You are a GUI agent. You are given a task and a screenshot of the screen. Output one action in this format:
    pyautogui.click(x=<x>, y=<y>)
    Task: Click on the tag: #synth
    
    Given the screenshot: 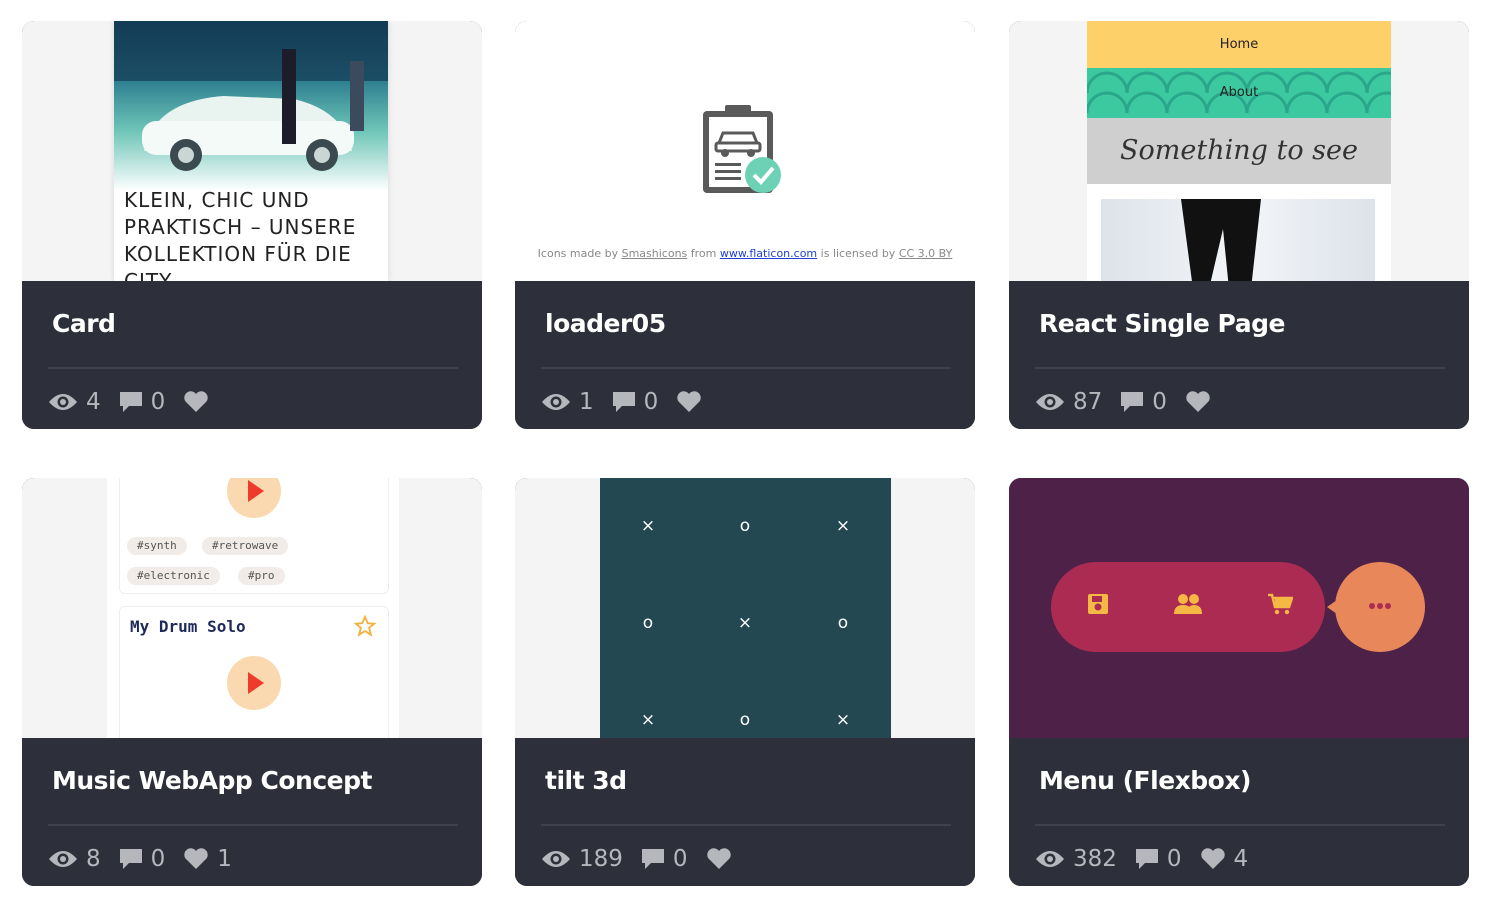 What is the action you would take?
    pyautogui.click(x=157, y=546)
    